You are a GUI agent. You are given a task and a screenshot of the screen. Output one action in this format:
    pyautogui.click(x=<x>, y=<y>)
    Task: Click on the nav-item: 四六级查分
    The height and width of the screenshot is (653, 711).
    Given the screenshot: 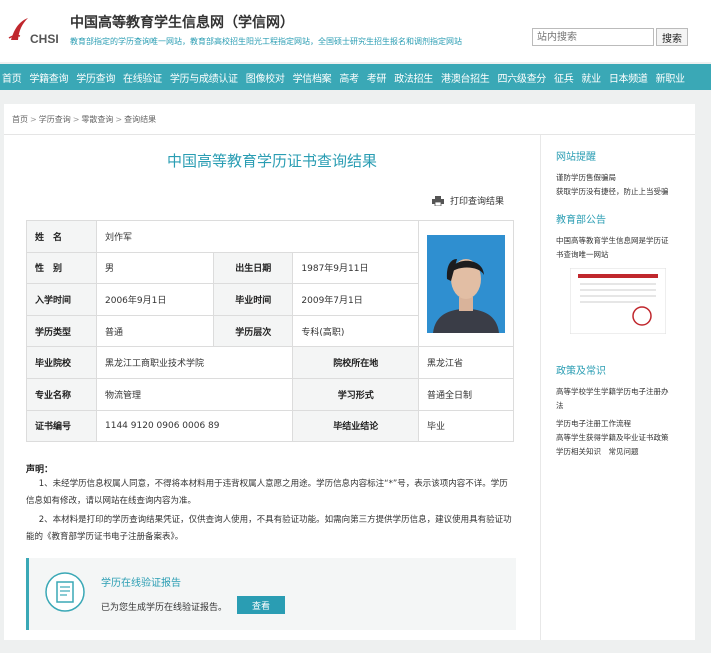 What is the action you would take?
    pyautogui.click(x=522, y=77)
    